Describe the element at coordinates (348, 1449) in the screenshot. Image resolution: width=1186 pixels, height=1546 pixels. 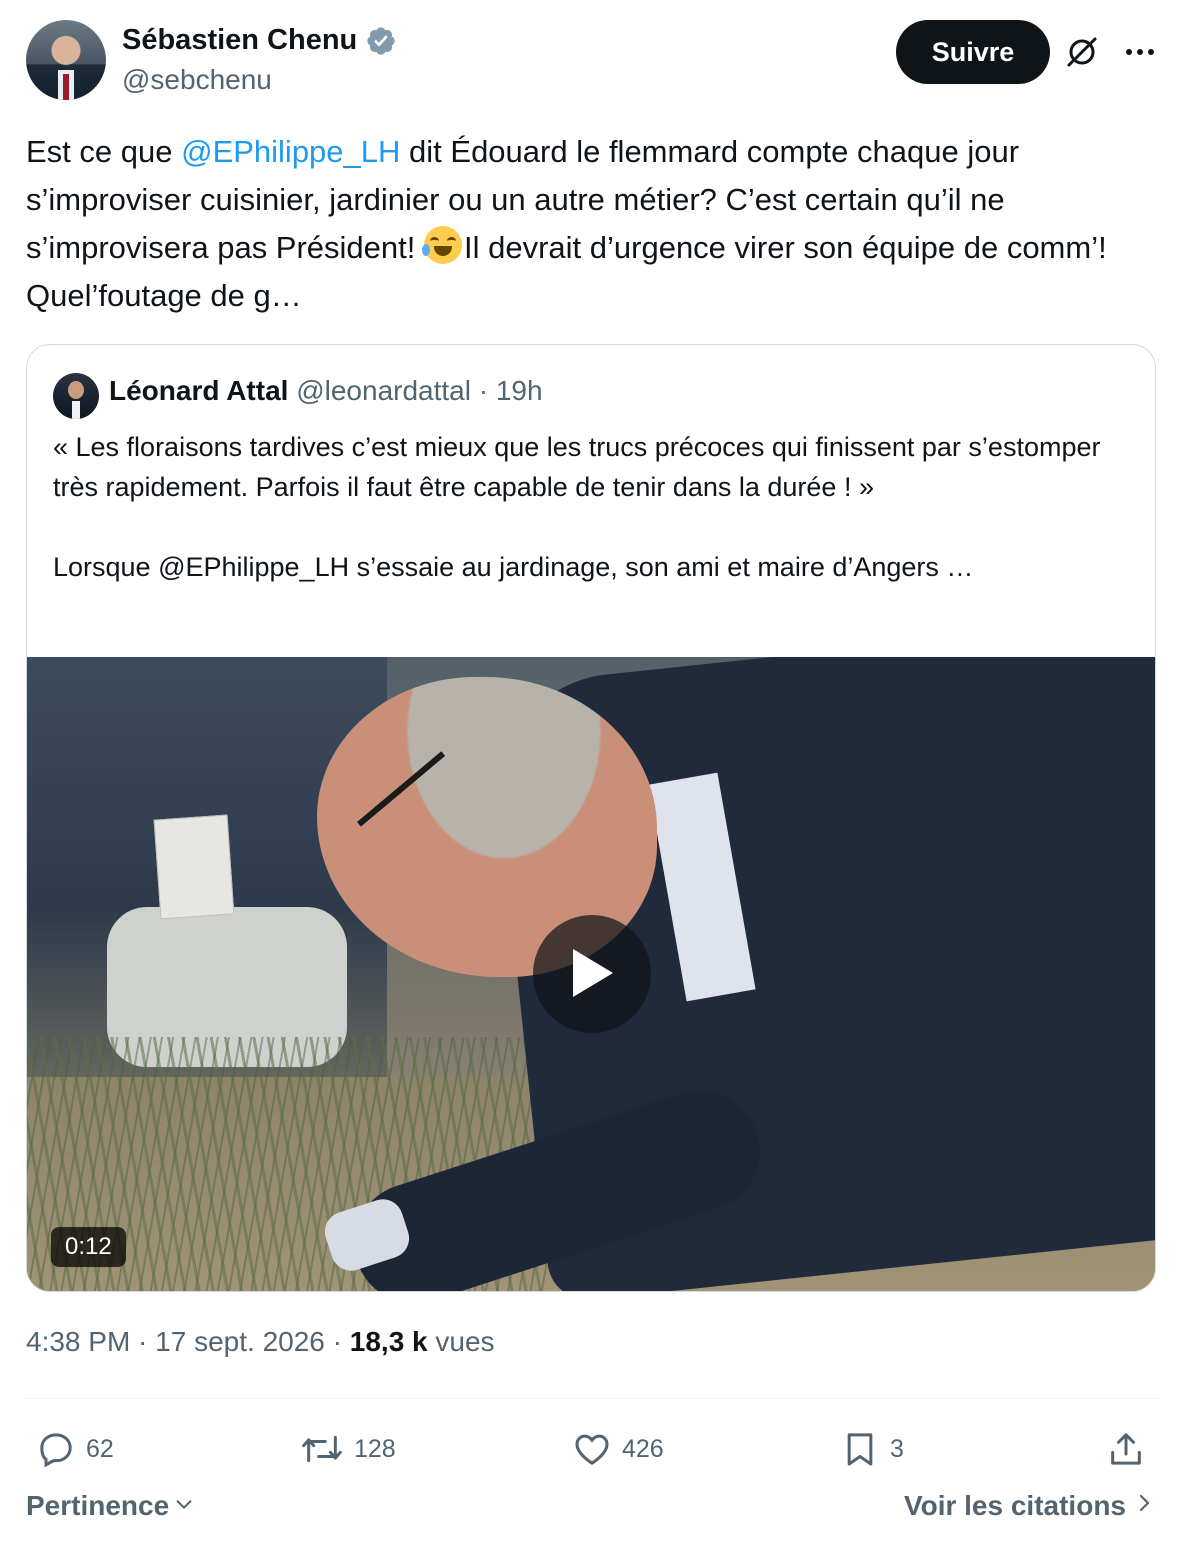
I see `repost-button: 128` at that location.